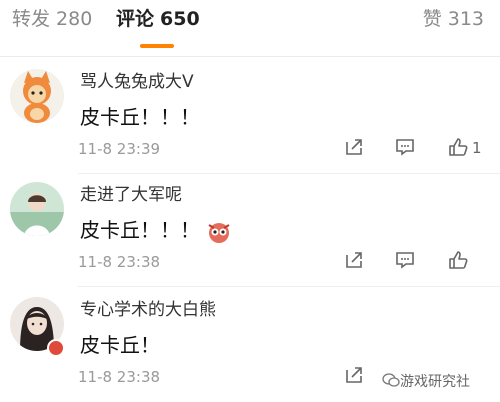  What do you see at coordinates (250, 28) in the screenshot?
I see `comment-tabs: 转发 280 评论 650 赞 313` at bounding box center [250, 28].